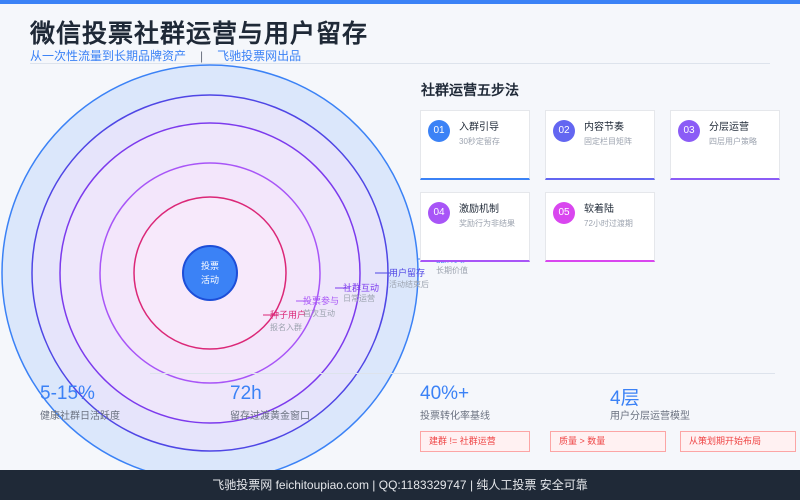 The height and width of the screenshot is (500, 800). I want to click on stat-value-2: 72h, so click(246, 393).